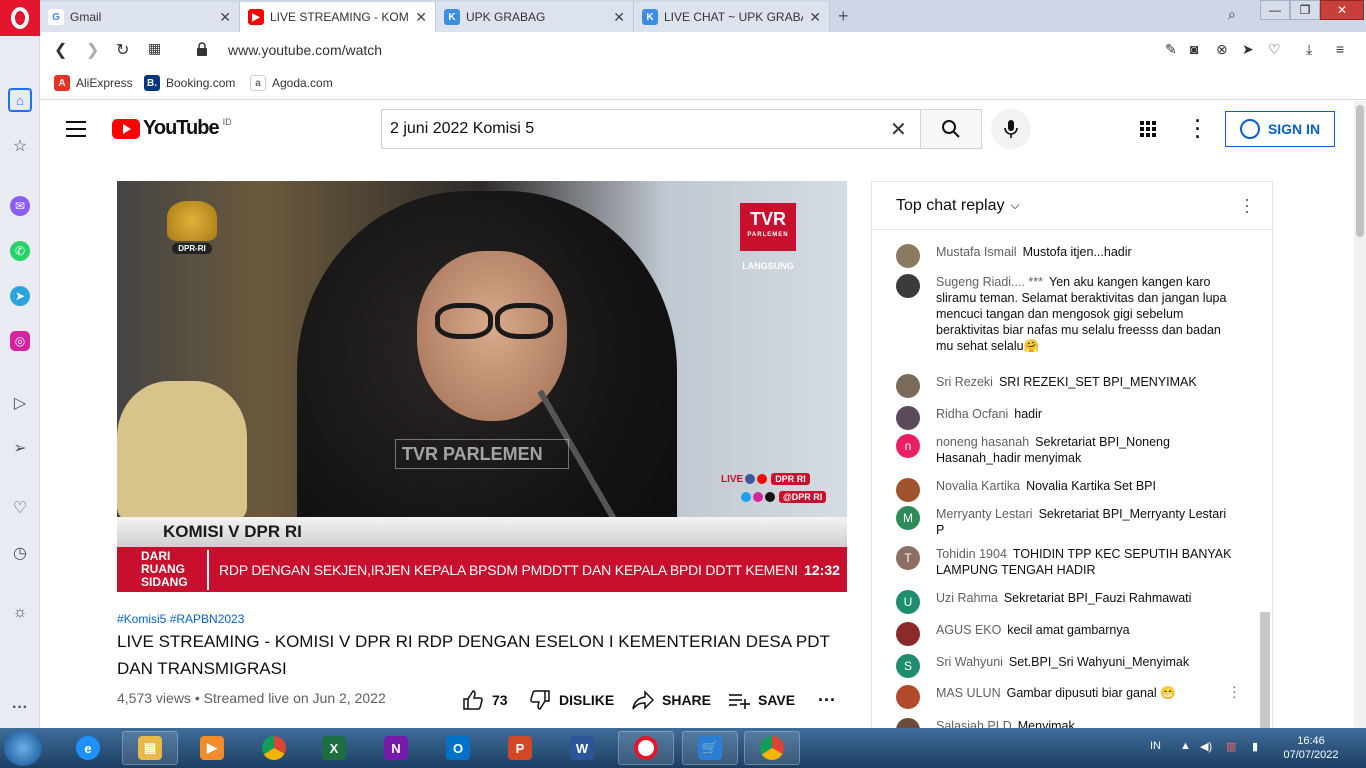  I want to click on player-icon: ▷, so click(20, 403).